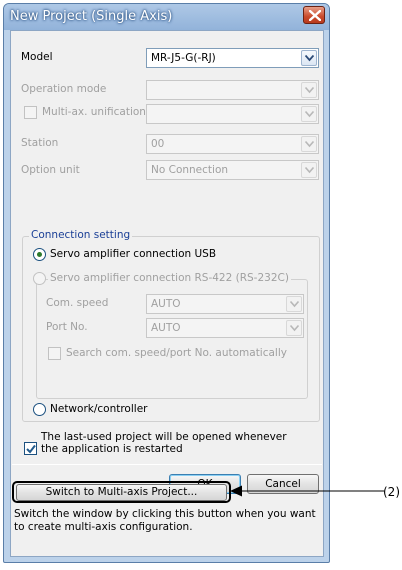  What do you see at coordinates (77, 303) in the screenshot?
I see `com-speed-label: Com. speed` at bounding box center [77, 303].